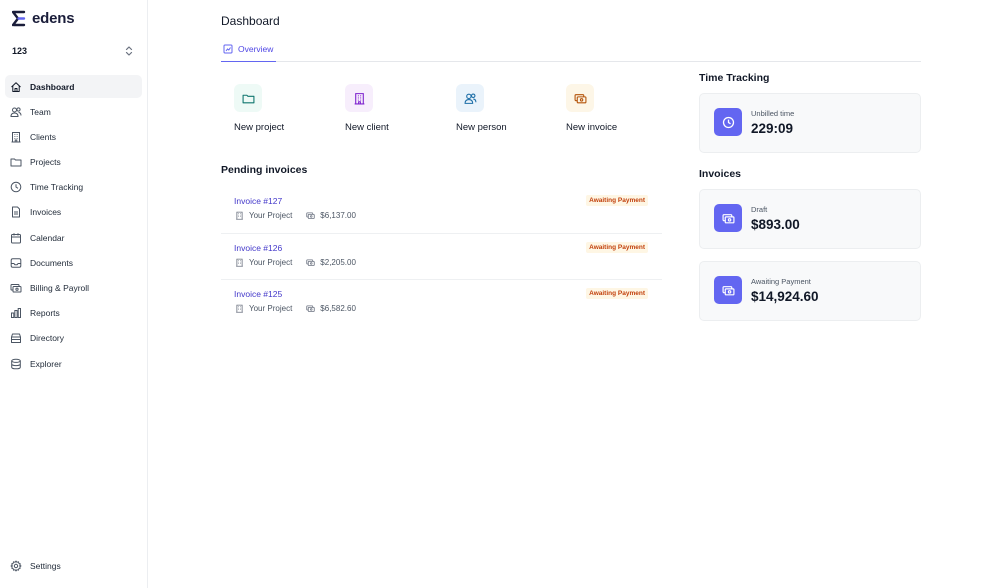 The image size is (994, 588). Describe the element at coordinates (46, 212) in the screenshot. I see `sidebar-item-label: Invoices` at that location.